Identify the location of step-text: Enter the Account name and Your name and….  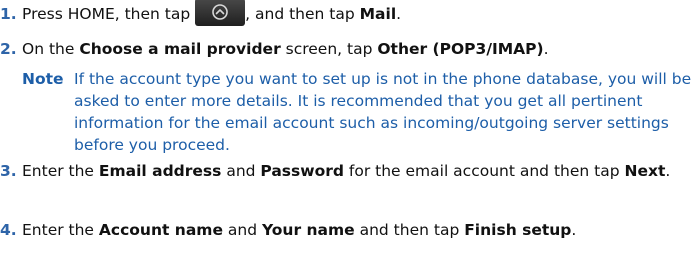
(359, 230).